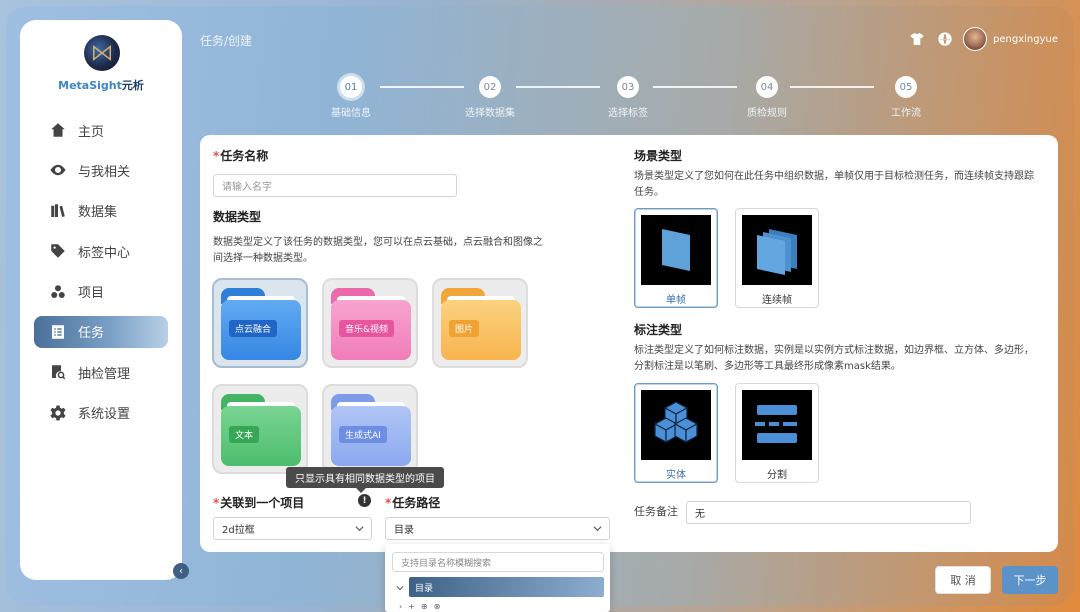 This screenshot has height=612, width=1080. I want to click on step-basic-info: 01 基础信息, so click(351, 97).